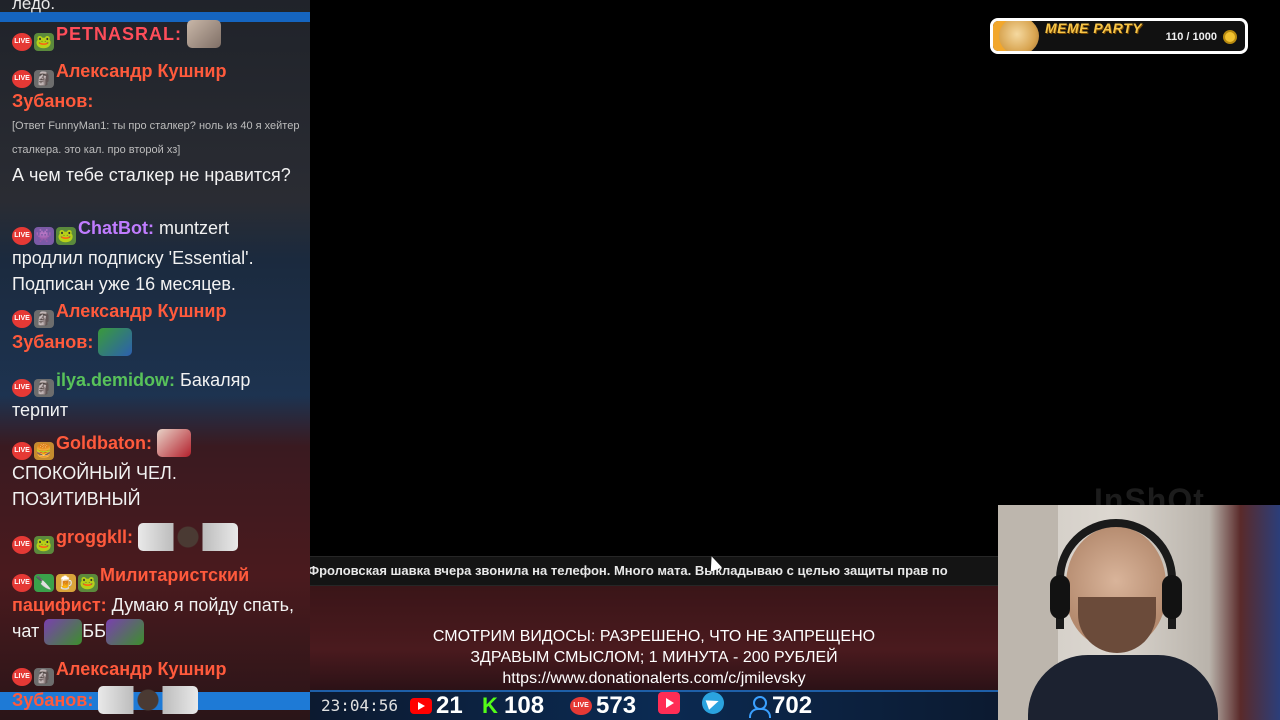 The image size is (1280, 720). What do you see at coordinates (115, 342) in the screenshot?
I see `globe-sticker-icon` at bounding box center [115, 342].